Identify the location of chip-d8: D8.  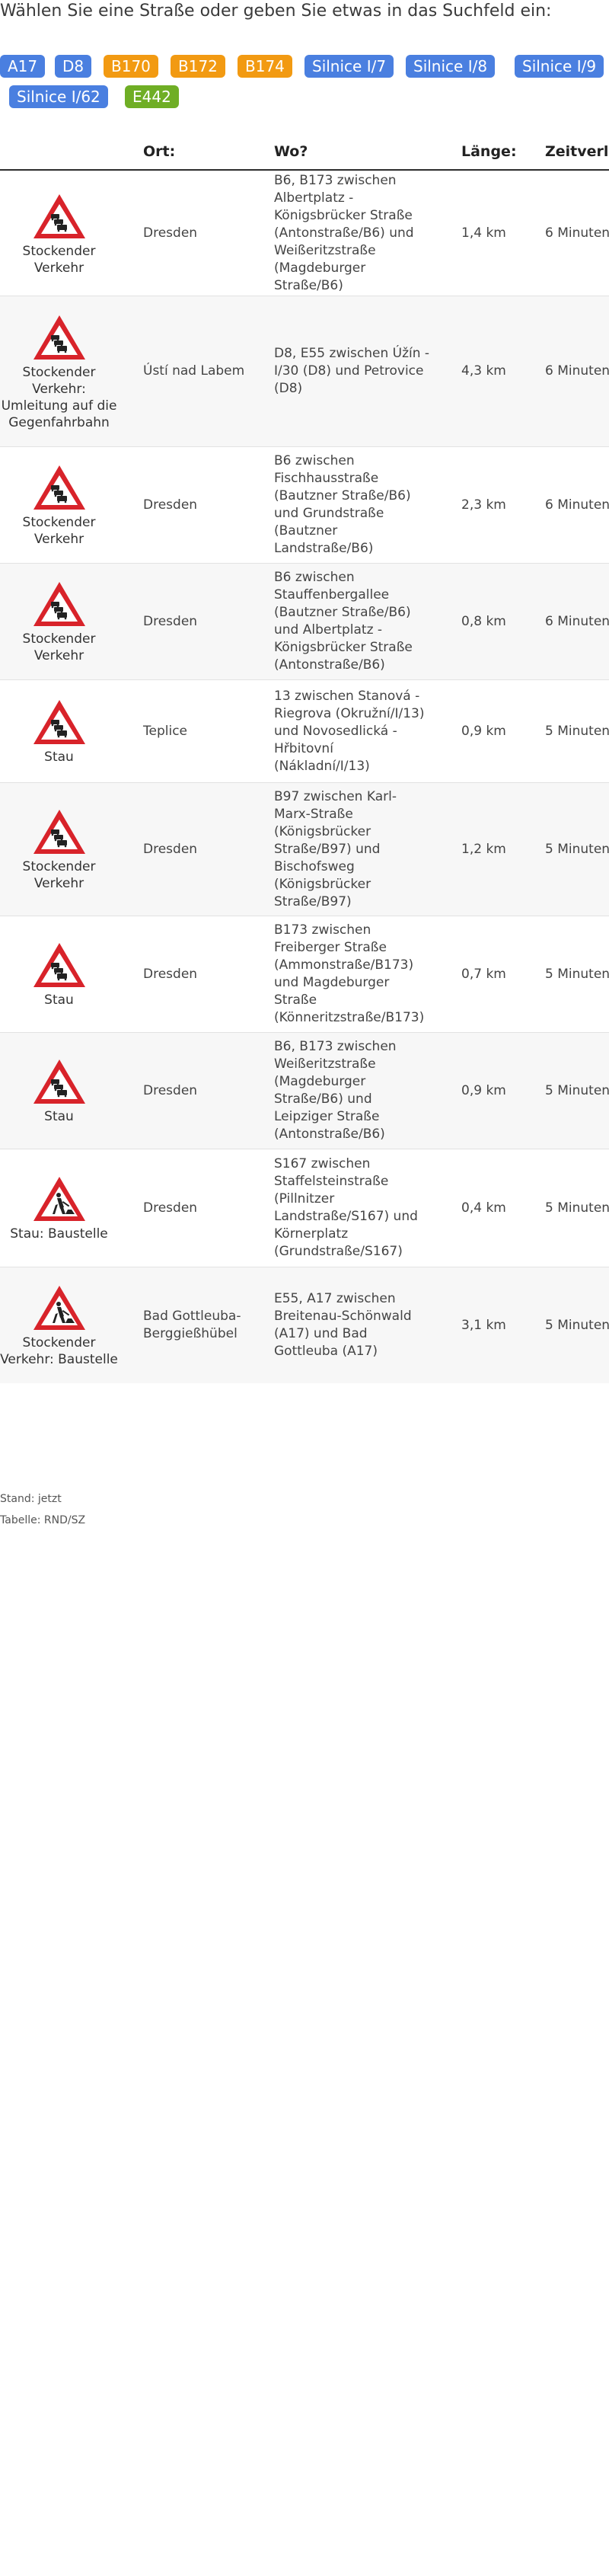
(73, 66).